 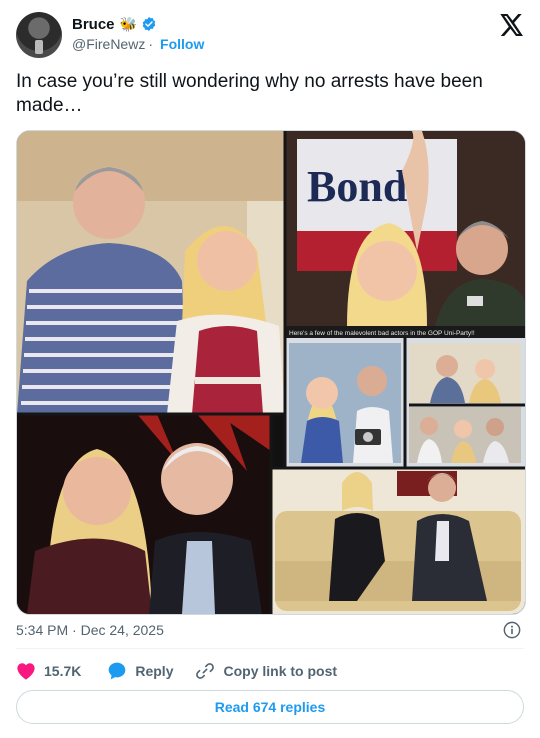 What do you see at coordinates (108, 44) in the screenshot?
I see `author-handle: @FireNewz` at bounding box center [108, 44].